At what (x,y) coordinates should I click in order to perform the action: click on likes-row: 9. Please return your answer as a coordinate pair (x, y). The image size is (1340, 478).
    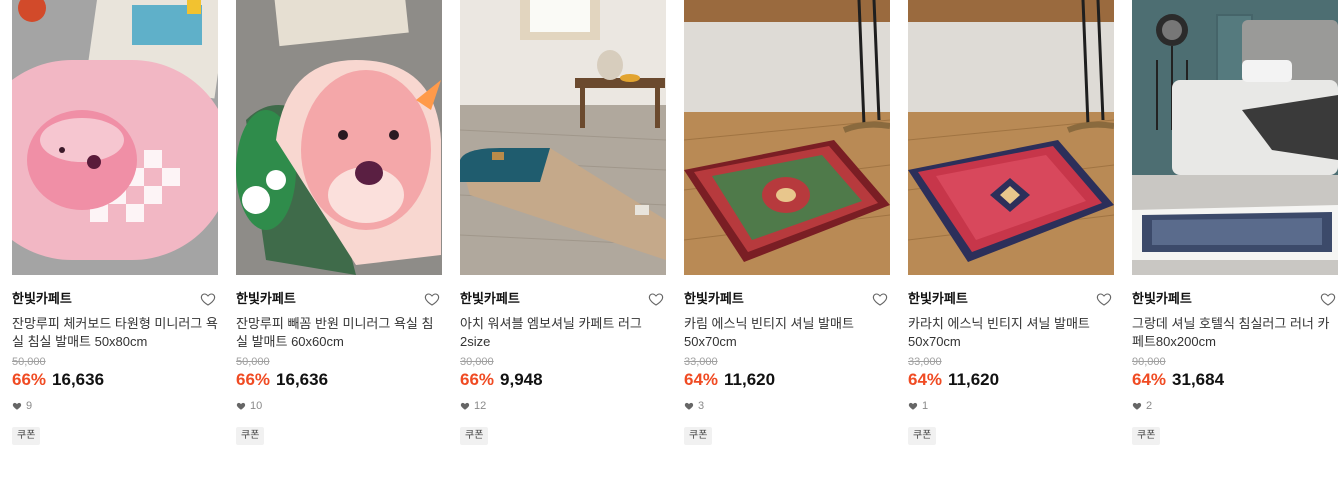
    Looking at the image, I should click on (115, 406).